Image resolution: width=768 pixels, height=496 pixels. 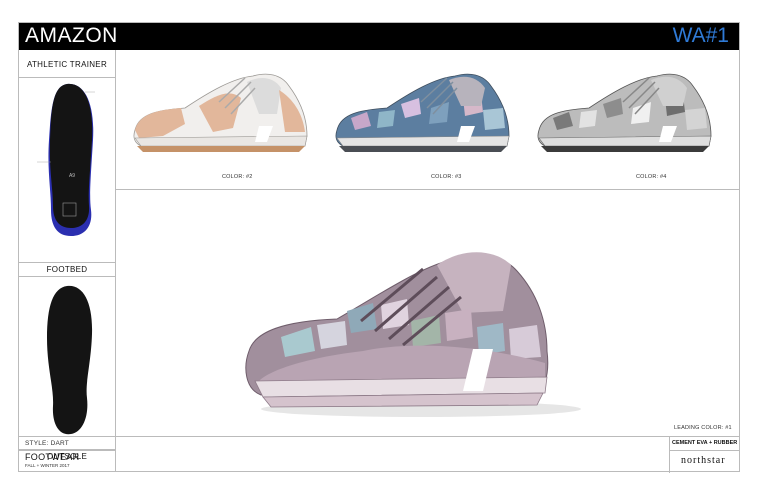 I want to click on color-2-label: COLOR: #2, so click(x=237, y=177).